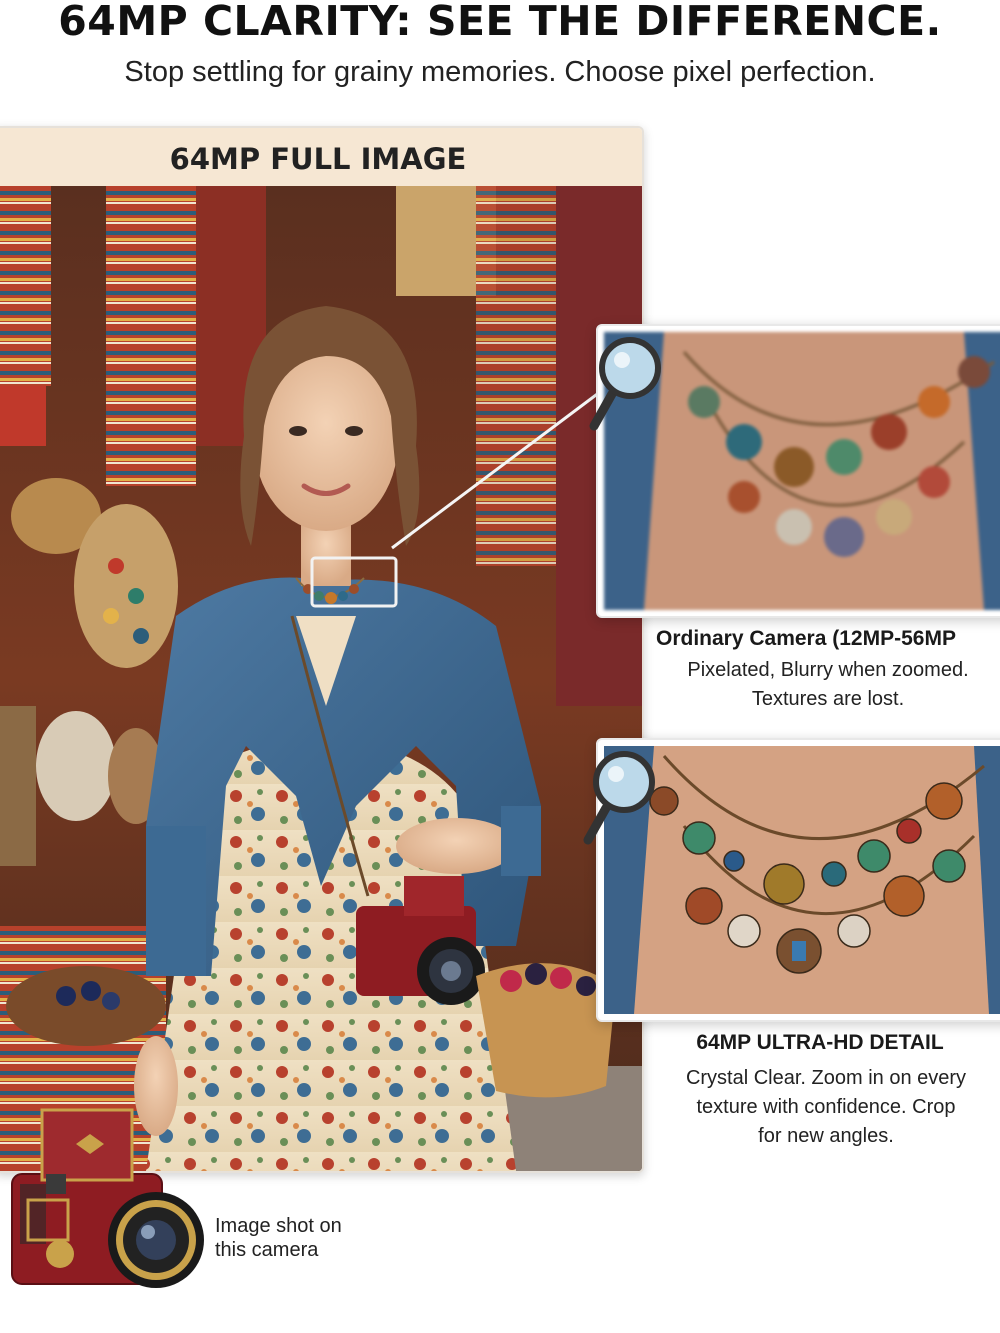  Describe the element at coordinates (802, 880) in the screenshot. I see `sharp-necklace-closeup` at that location.